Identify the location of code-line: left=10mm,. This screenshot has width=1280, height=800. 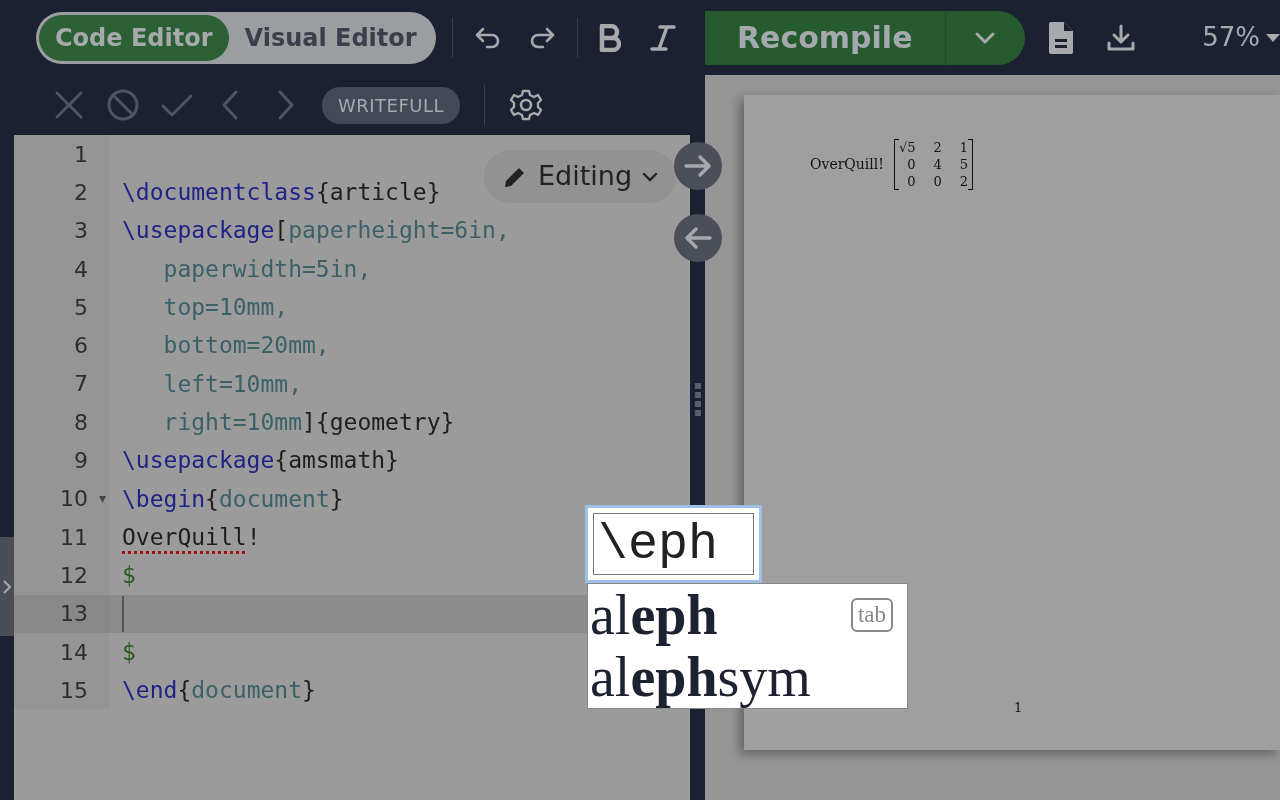
(232, 384).